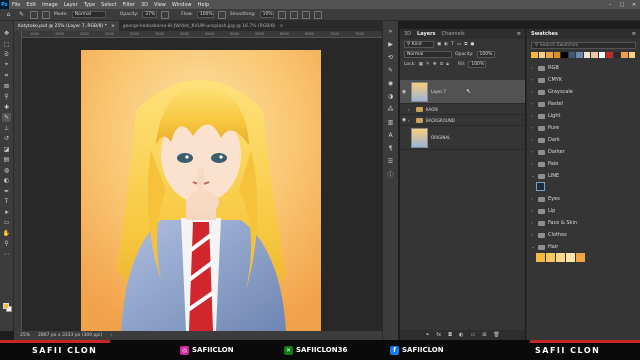 The height and width of the screenshot is (360, 640). What do you see at coordinates (31, 5) in the screenshot?
I see `menu-edit: Edit` at bounding box center [31, 5].